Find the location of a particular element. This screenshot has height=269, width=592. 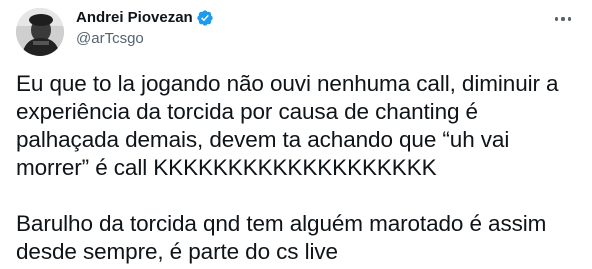

verified-badge-icon is located at coordinates (205, 18).